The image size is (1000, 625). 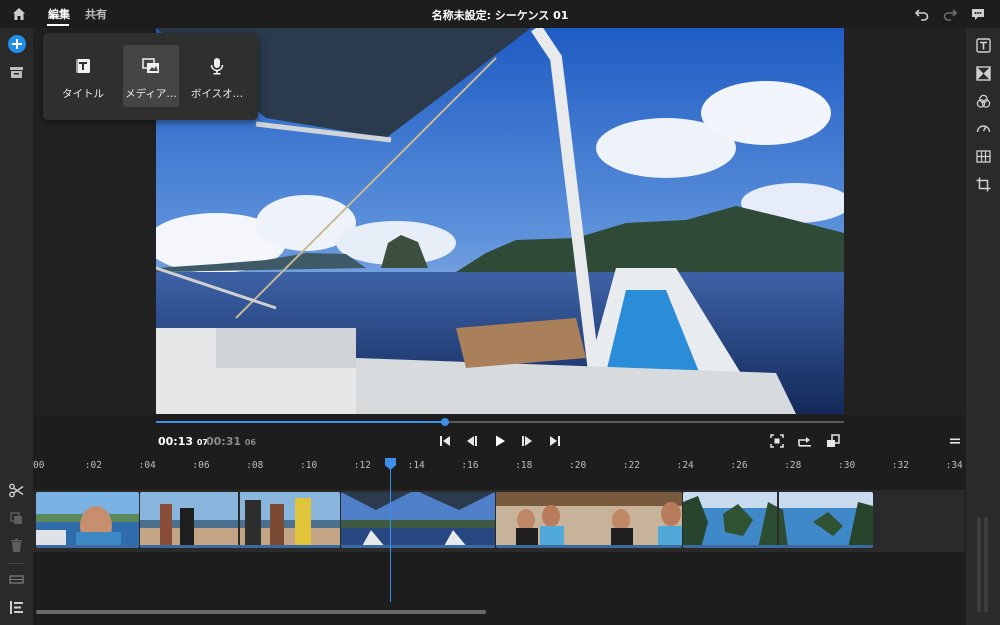 What do you see at coordinates (16, 607) in the screenshot?
I see `timeline-view-icon` at bounding box center [16, 607].